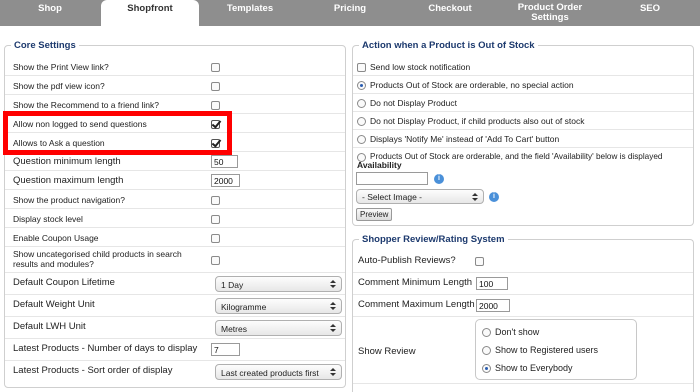 This screenshot has height=392, width=700. What do you see at coordinates (215, 238) in the screenshot?
I see `coupon-usage-checkbox` at bounding box center [215, 238].